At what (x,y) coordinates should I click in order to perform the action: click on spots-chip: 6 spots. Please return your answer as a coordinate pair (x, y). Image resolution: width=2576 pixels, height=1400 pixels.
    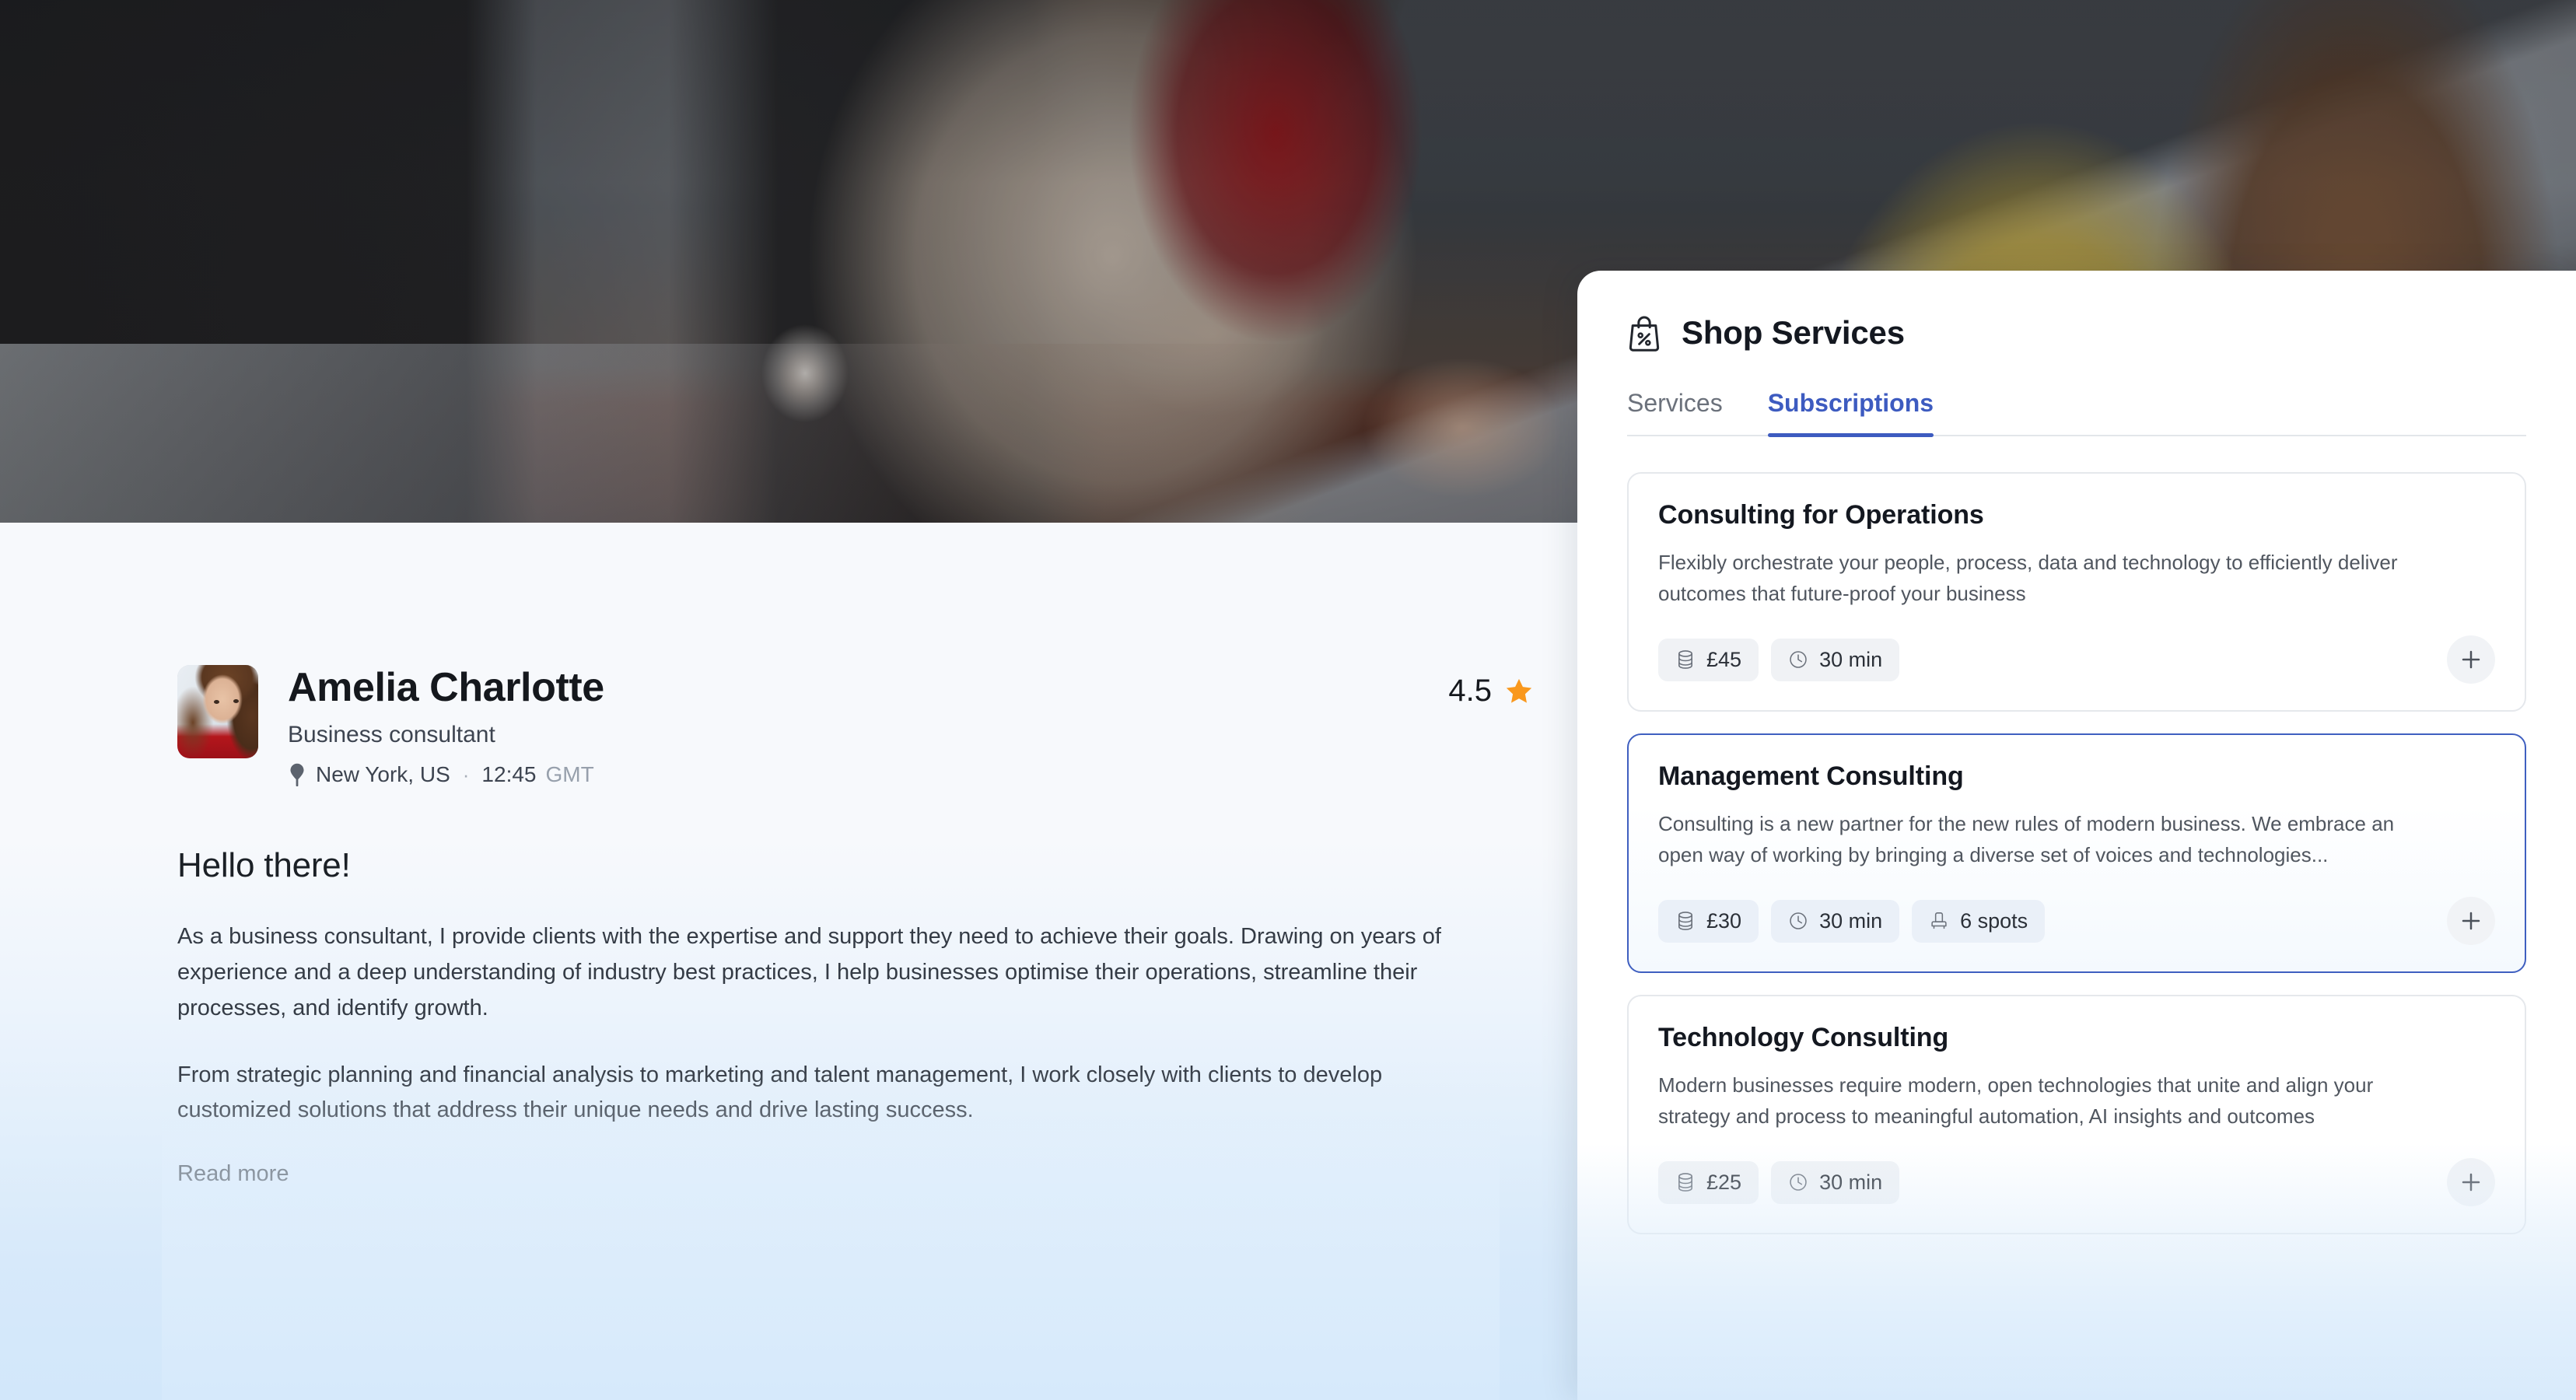
    Looking at the image, I should click on (1979, 921).